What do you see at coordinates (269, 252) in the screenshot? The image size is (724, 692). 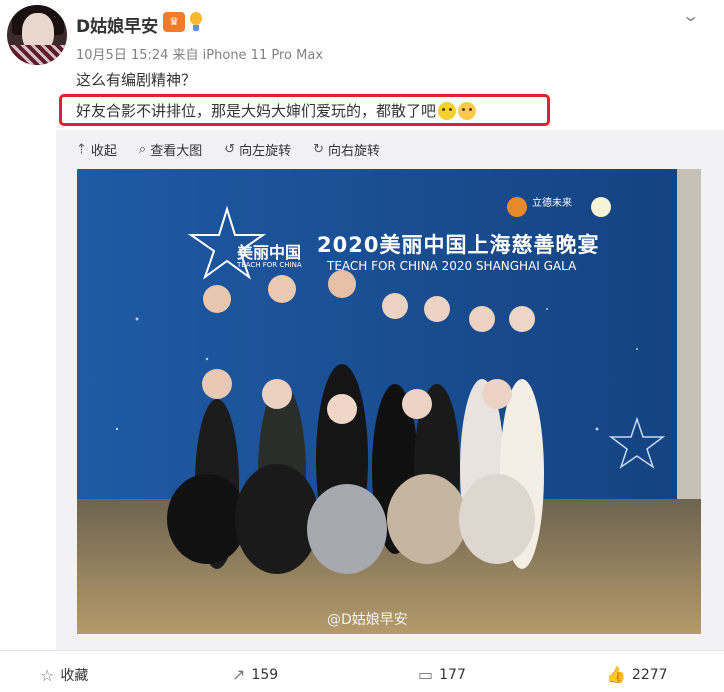 I see `photo-logo-cn: 美丽中国` at bounding box center [269, 252].